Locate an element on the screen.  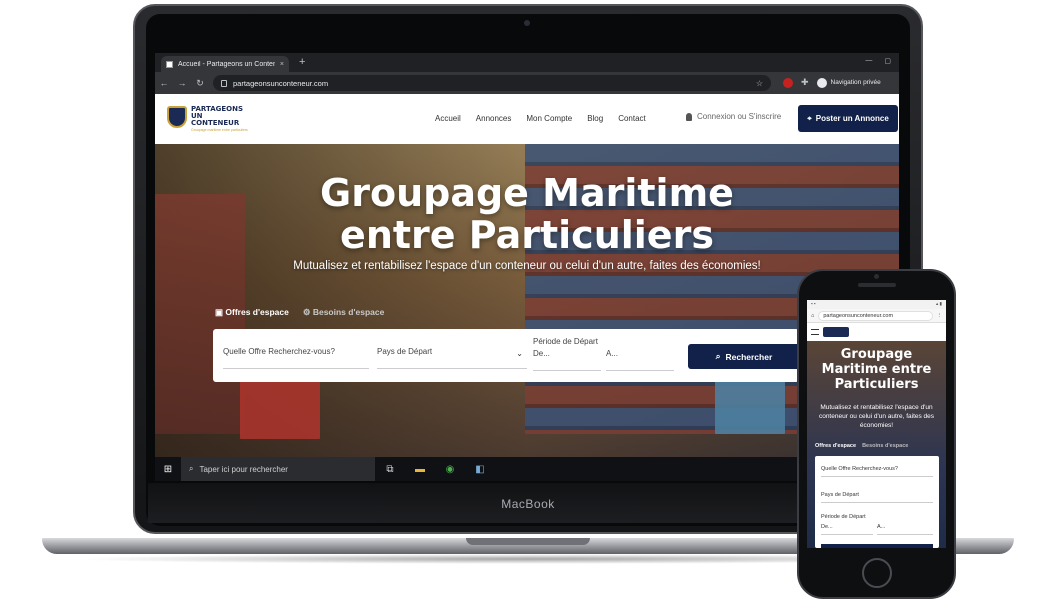
phone-url: partageonsunconteneur.com is located at coordinates (875, 315).